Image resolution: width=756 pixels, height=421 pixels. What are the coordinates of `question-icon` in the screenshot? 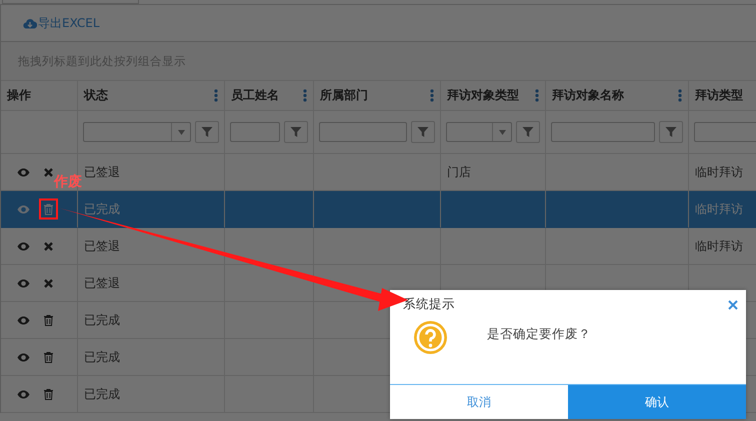 It's located at (430, 337).